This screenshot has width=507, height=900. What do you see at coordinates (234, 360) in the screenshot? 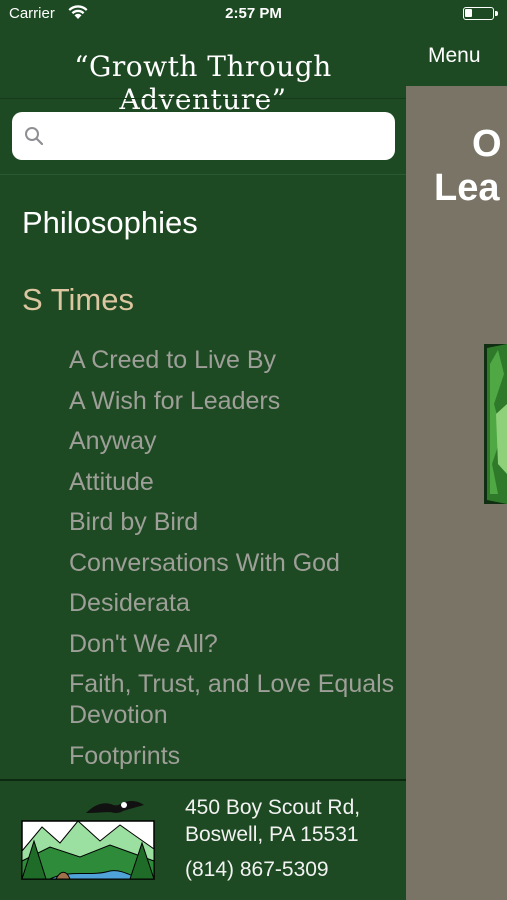
I see `list-item: A Creed to Live By` at bounding box center [234, 360].